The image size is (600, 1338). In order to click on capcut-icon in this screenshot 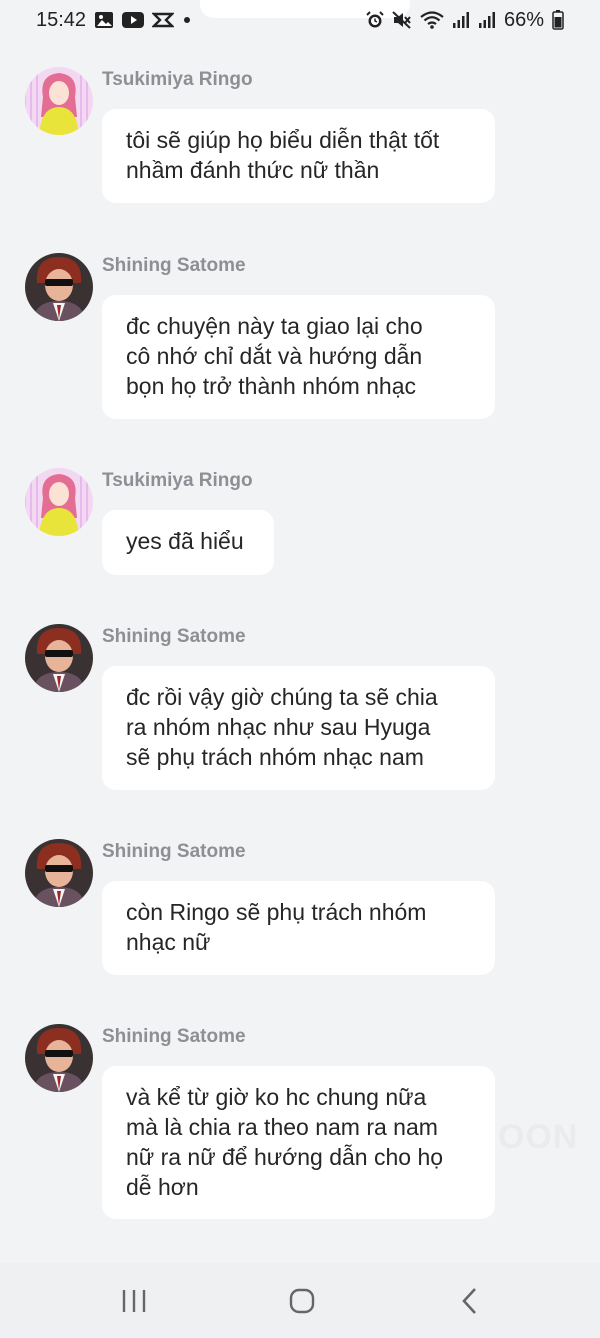, I will do `click(163, 20)`.